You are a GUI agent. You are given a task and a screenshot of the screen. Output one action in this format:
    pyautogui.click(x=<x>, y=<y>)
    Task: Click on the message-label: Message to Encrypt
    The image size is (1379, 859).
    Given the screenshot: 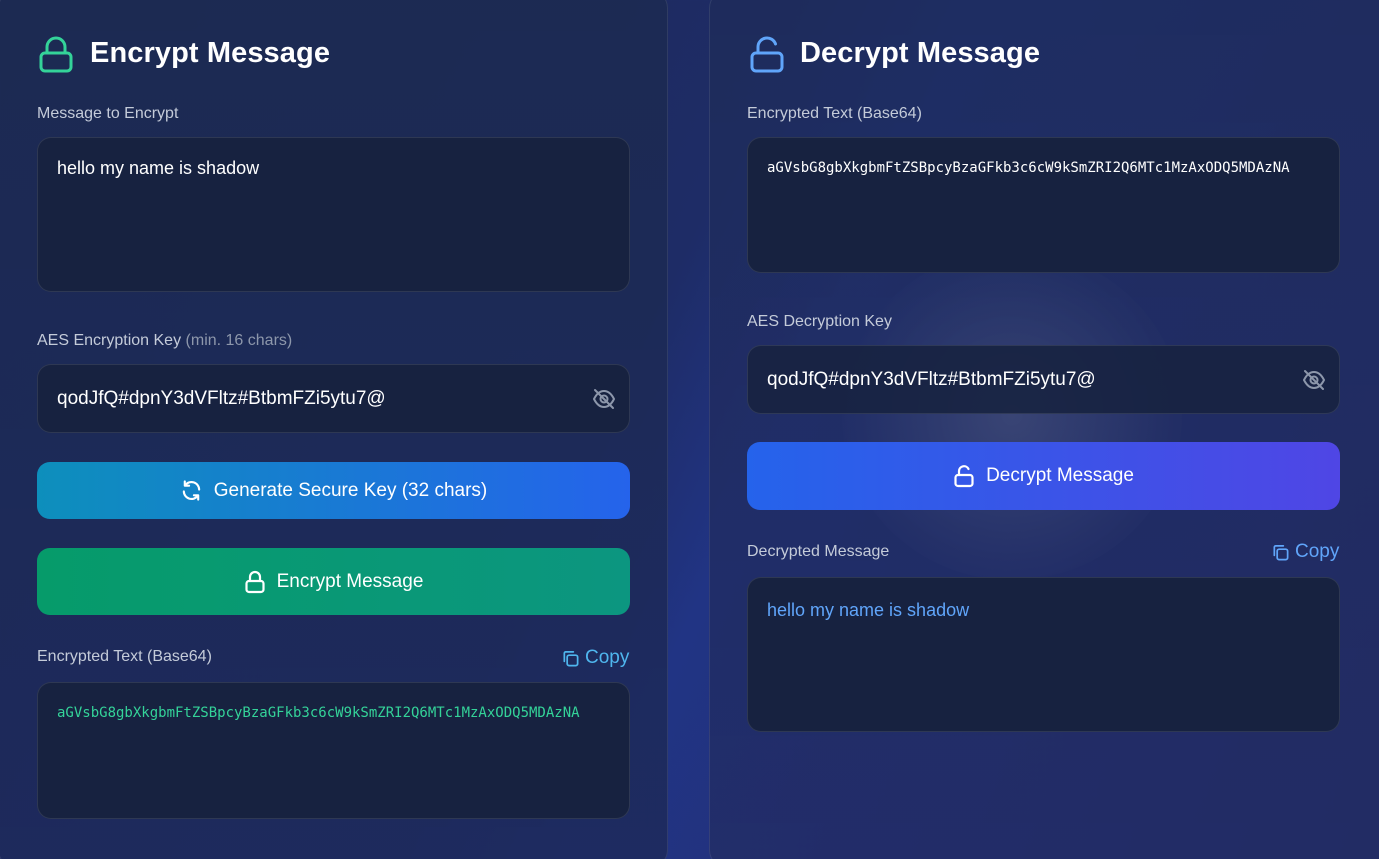 What is the action you would take?
    pyautogui.click(x=108, y=113)
    